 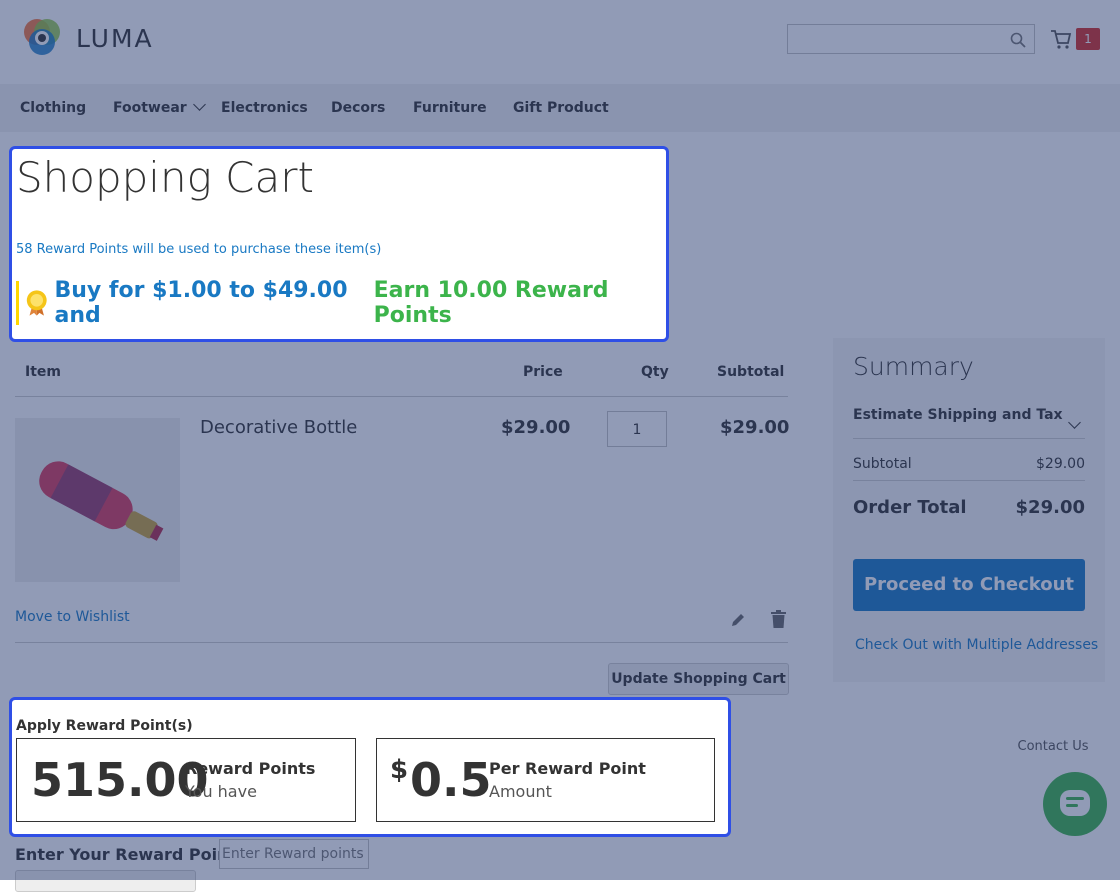 What do you see at coordinates (165, 177) in the screenshot?
I see `page-title: Shopping Cart` at bounding box center [165, 177].